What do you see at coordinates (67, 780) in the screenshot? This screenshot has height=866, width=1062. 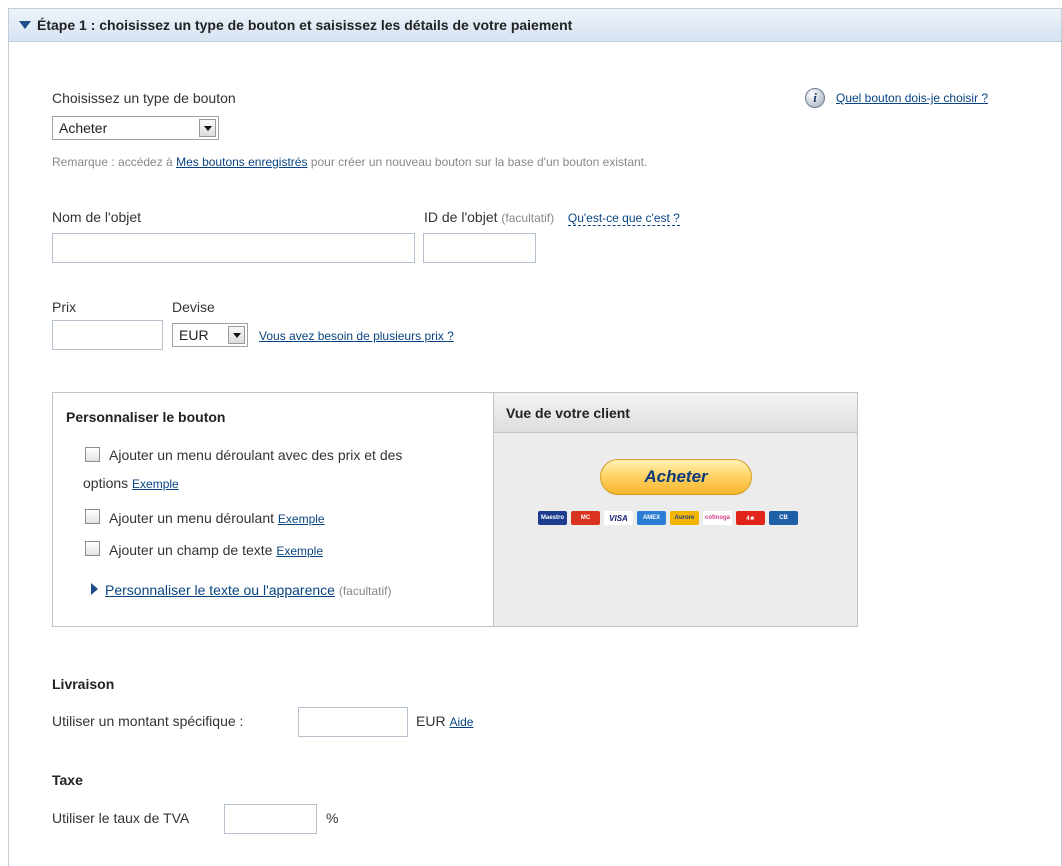 I see `tax-title: Taxe` at bounding box center [67, 780].